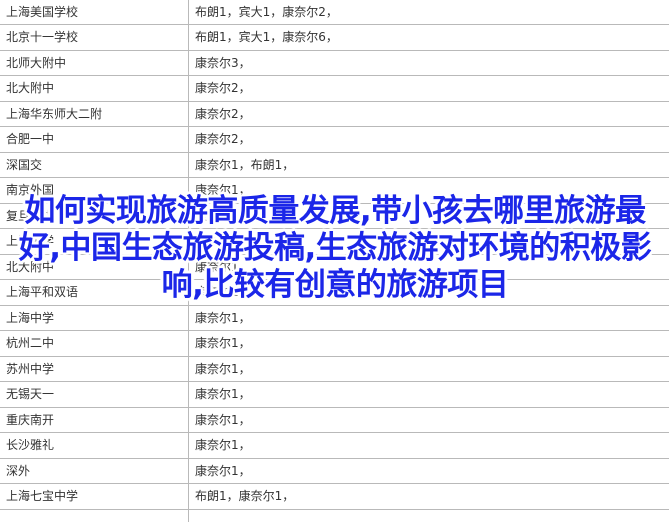  What do you see at coordinates (94, 470) in the screenshot?
I see `school-cell: 深外` at bounding box center [94, 470].